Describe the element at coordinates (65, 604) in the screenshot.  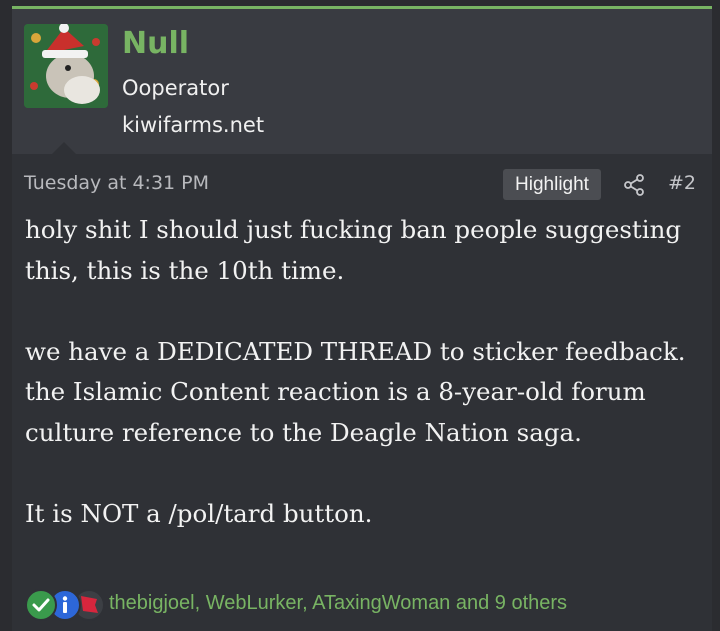
I see `reaction-icons` at that location.